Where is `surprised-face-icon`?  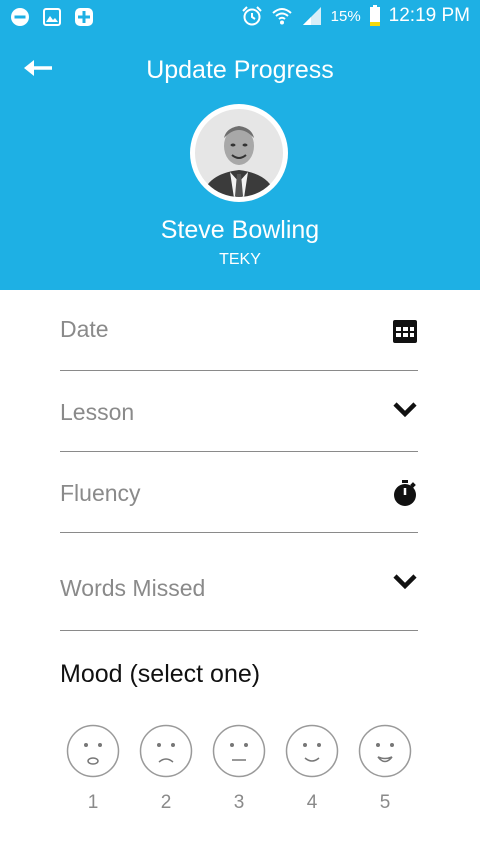
surprised-face-icon is located at coordinates (93, 751).